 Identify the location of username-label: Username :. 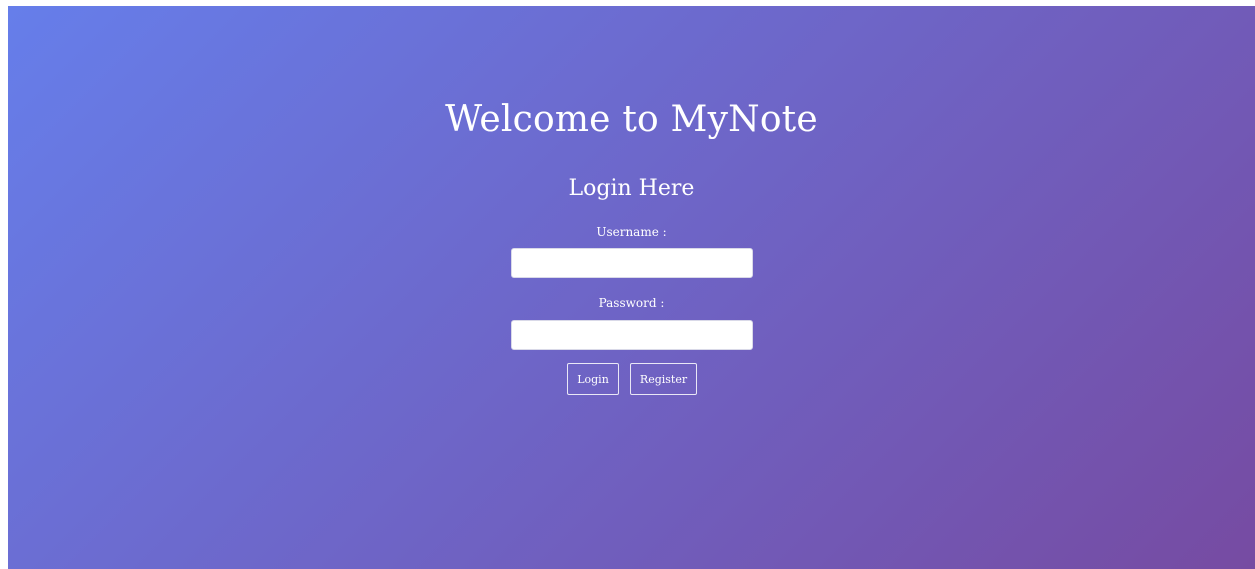
(631, 232).